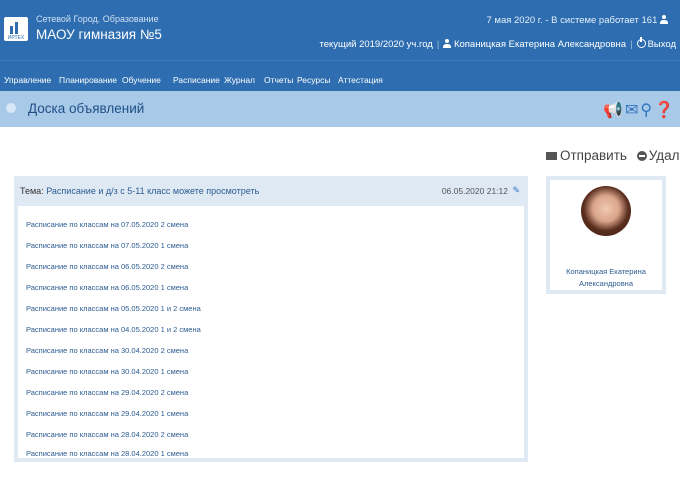 The image size is (680, 479). Describe the element at coordinates (196, 80) in the screenshot. I see `nav-item-schedule: Расписание` at that location.